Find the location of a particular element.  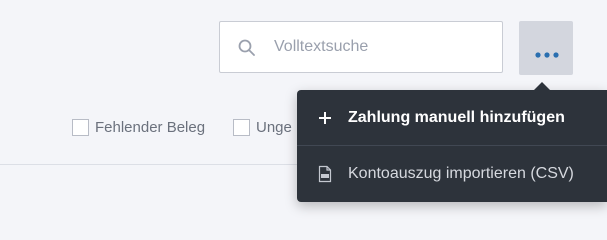

menu-item-label: Zahlung manuell hinzufügen is located at coordinates (456, 117).